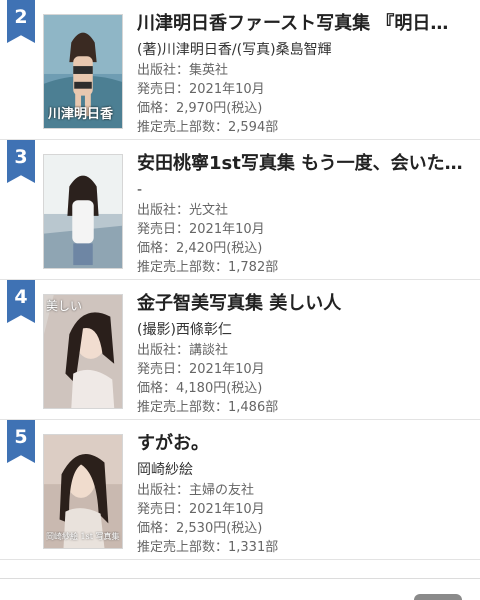  What do you see at coordinates (208, 127) in the screenshot?
I see `book-estimated-sales: 推定売上部数：2,594部` at bounding box center [208, 127].